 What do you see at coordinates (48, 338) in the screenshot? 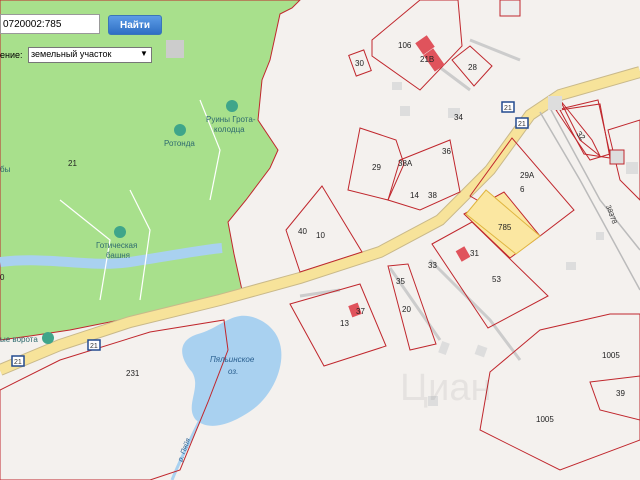
I see `gate-icon` at bounding box center [48, 338].